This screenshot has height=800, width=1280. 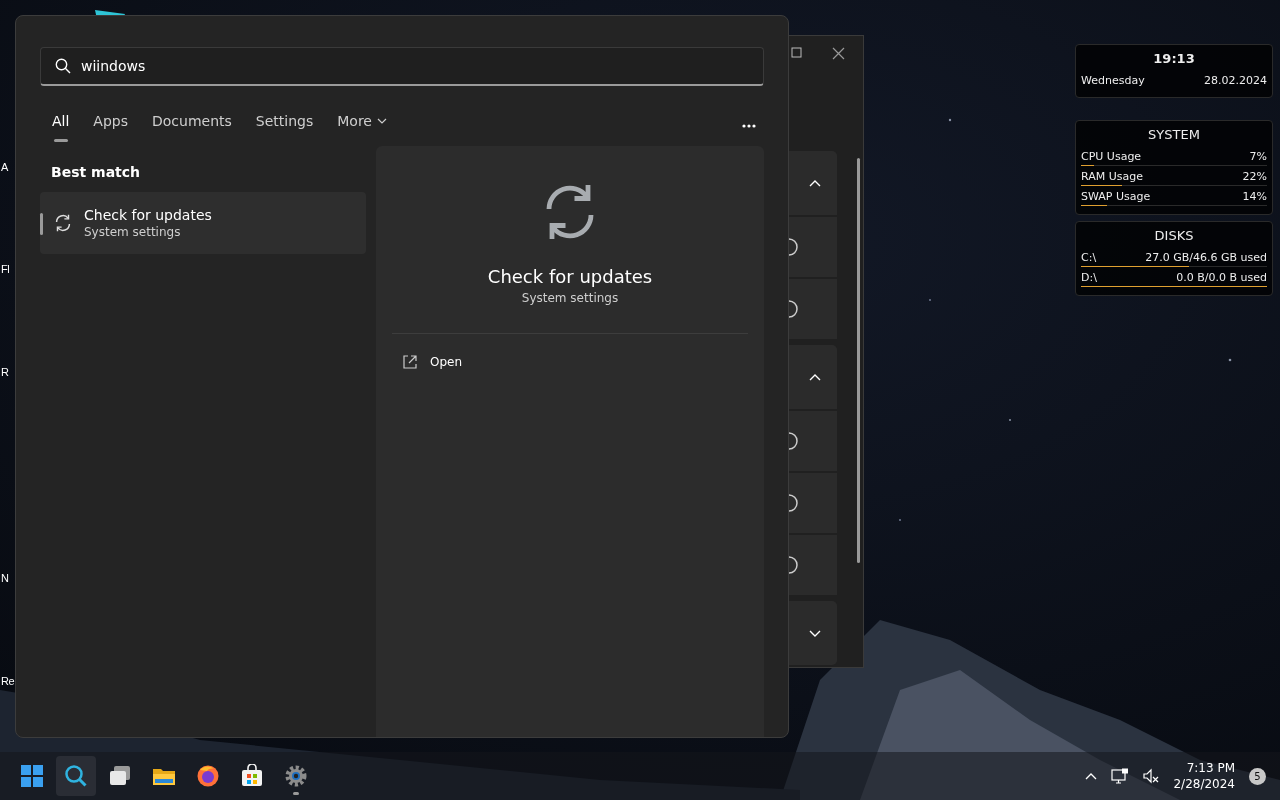 I want to click on browser-icon, so click(x=208, y=776).